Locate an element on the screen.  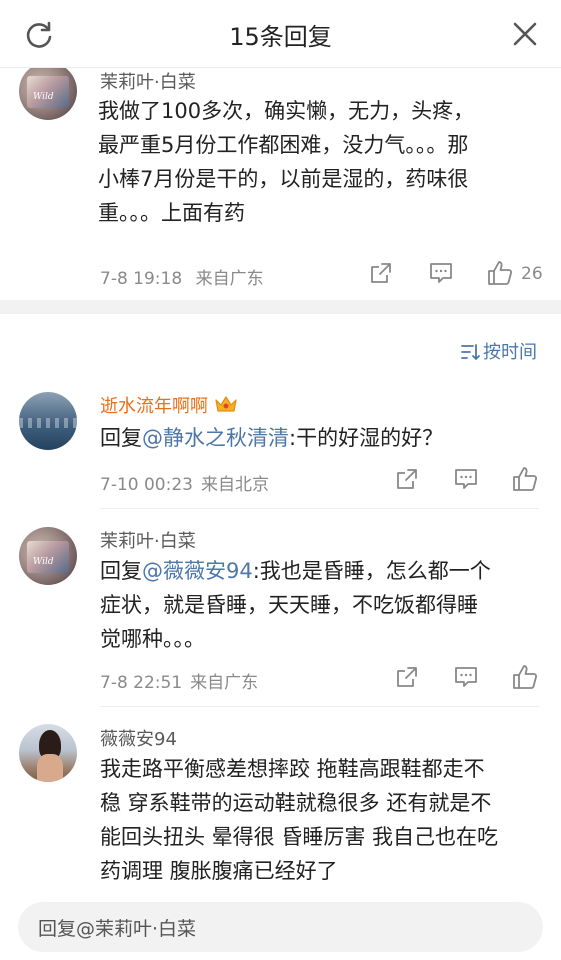
comment-meta: 7-8 19:18 来自广东 is located at coordinates (182, 276).